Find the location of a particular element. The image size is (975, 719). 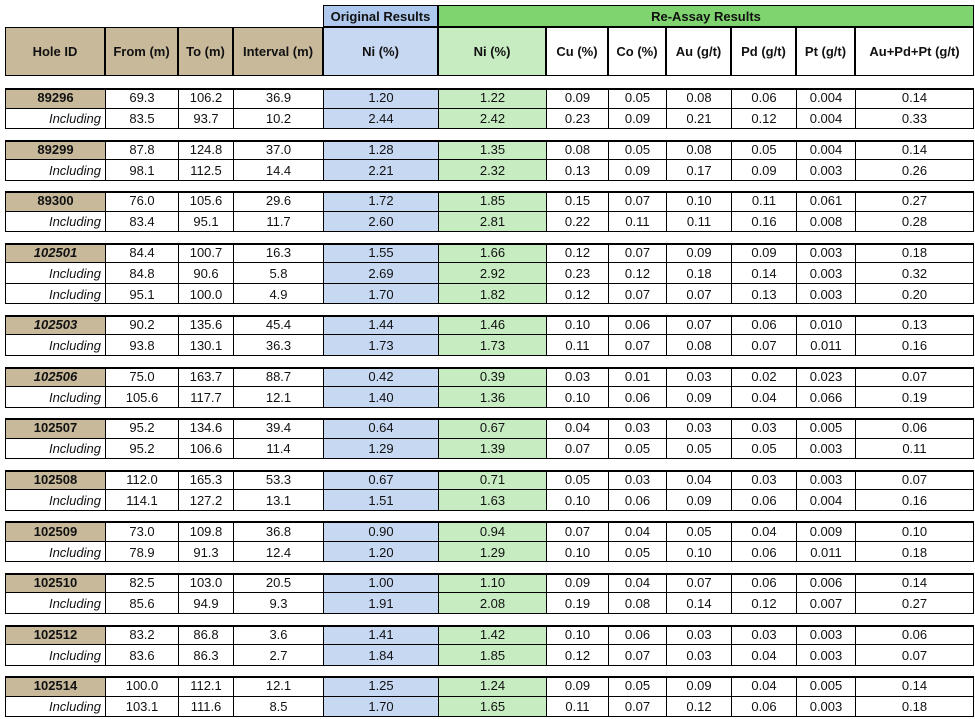

value-cell-sum: 0.27 is located at coordinates (914, 201).